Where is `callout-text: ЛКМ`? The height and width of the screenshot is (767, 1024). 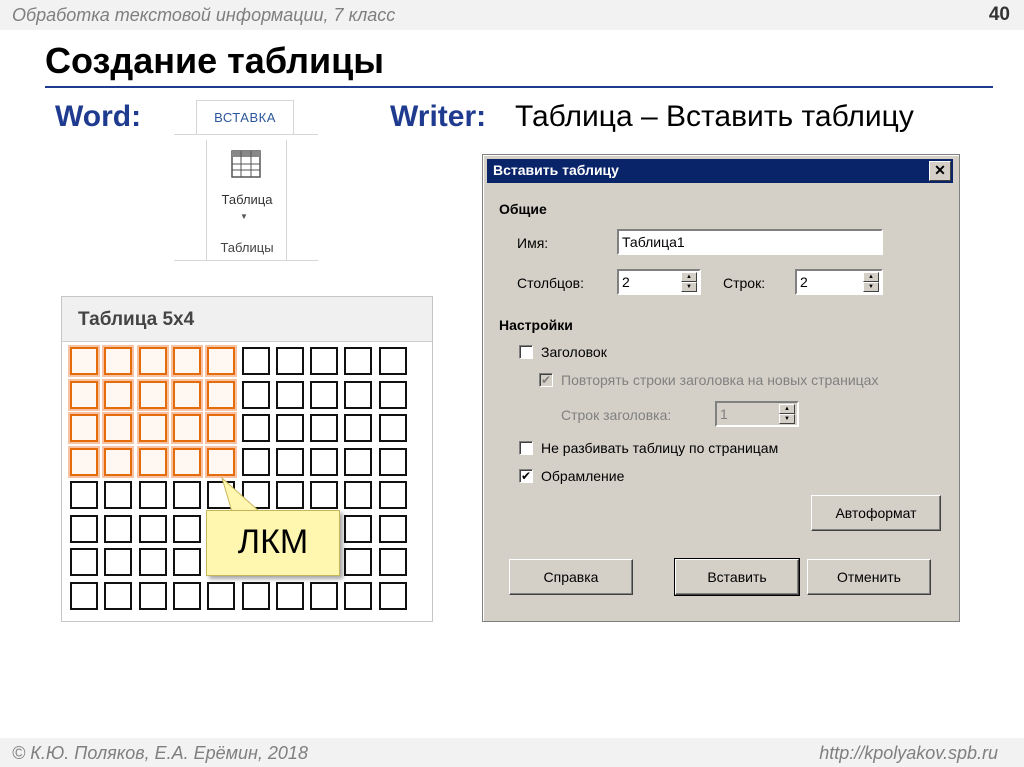 callout-text: ЛКМ is located at coordinates (273, 542).